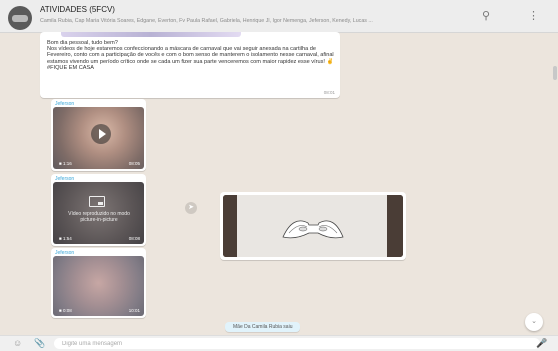 This screenshot has height=351, width=558. What do you see at coordinates (263, 327) in the screenshot?
I see `system-notice: Mãe Da Camila Rubia saiu` at bounding box center [263, 327].